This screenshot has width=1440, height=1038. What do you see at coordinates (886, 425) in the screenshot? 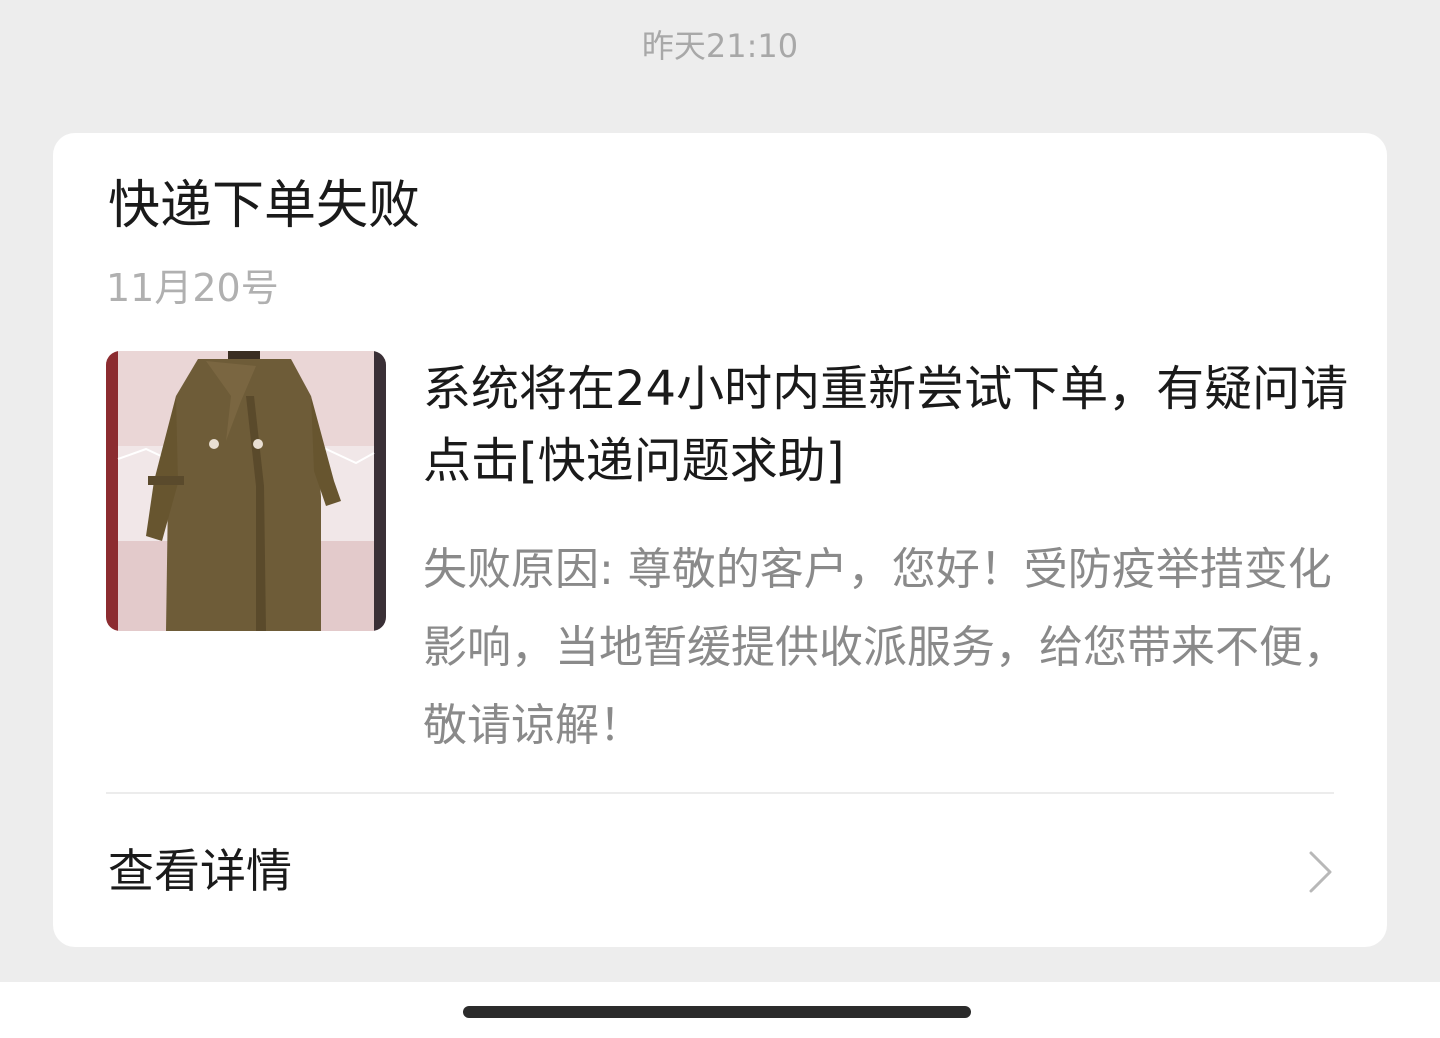
I see `order-message-headline: 系统将在24小时内重新尝试下单，有疑问请点击[快递问题求助]` at bounding box center [886, 425].